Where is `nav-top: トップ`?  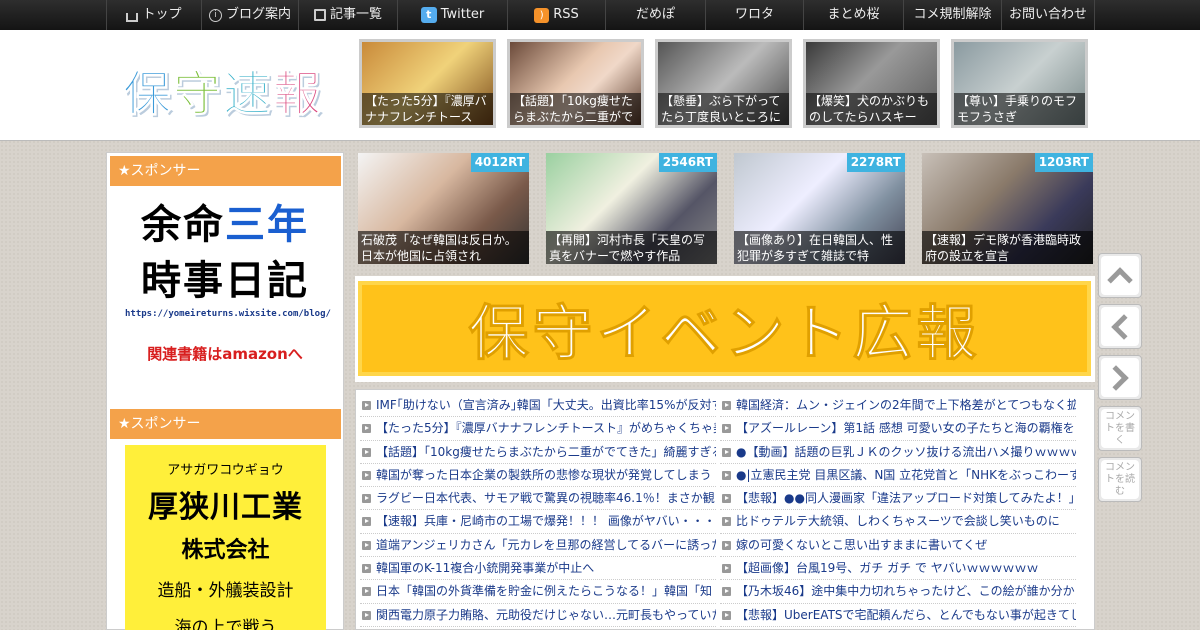
nav-top: トップ is located at coordinates (153, 15).